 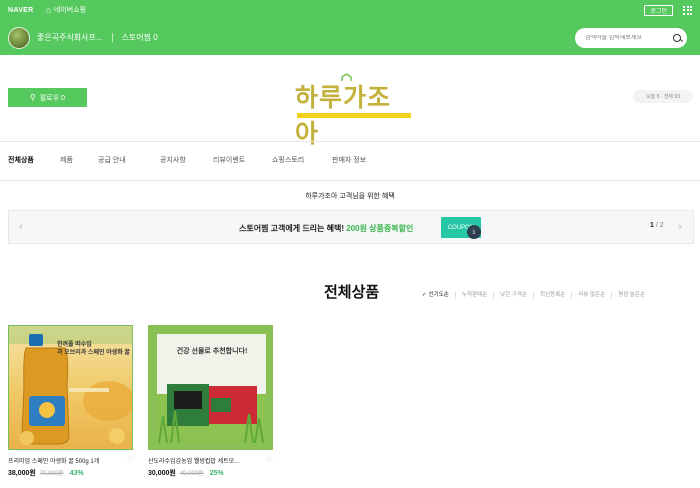 What do you see at coordinates (173, 160) in the screenshot?
I see `nav-item-notice: 공지사항` at bounding box center [173, 160].